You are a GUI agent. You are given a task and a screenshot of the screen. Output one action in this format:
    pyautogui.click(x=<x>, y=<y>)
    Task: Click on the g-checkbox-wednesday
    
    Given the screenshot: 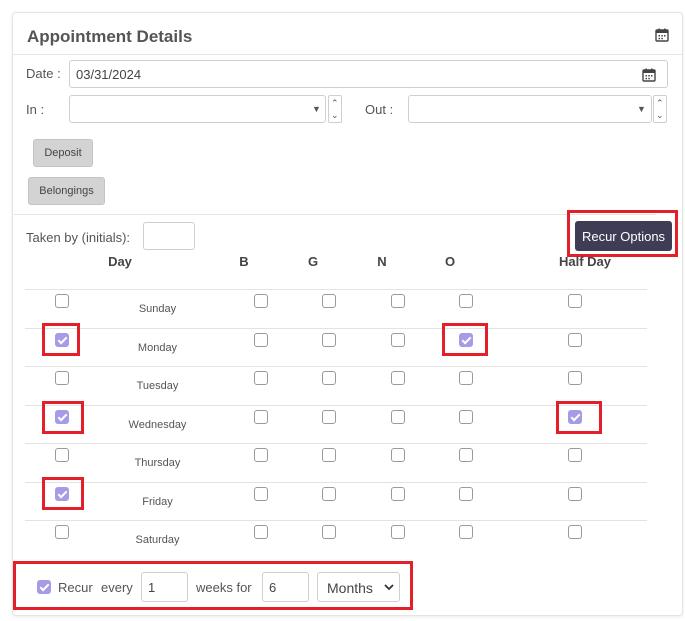 What is the action you would take?
    pyautogui.click(x=329, y=417)
    